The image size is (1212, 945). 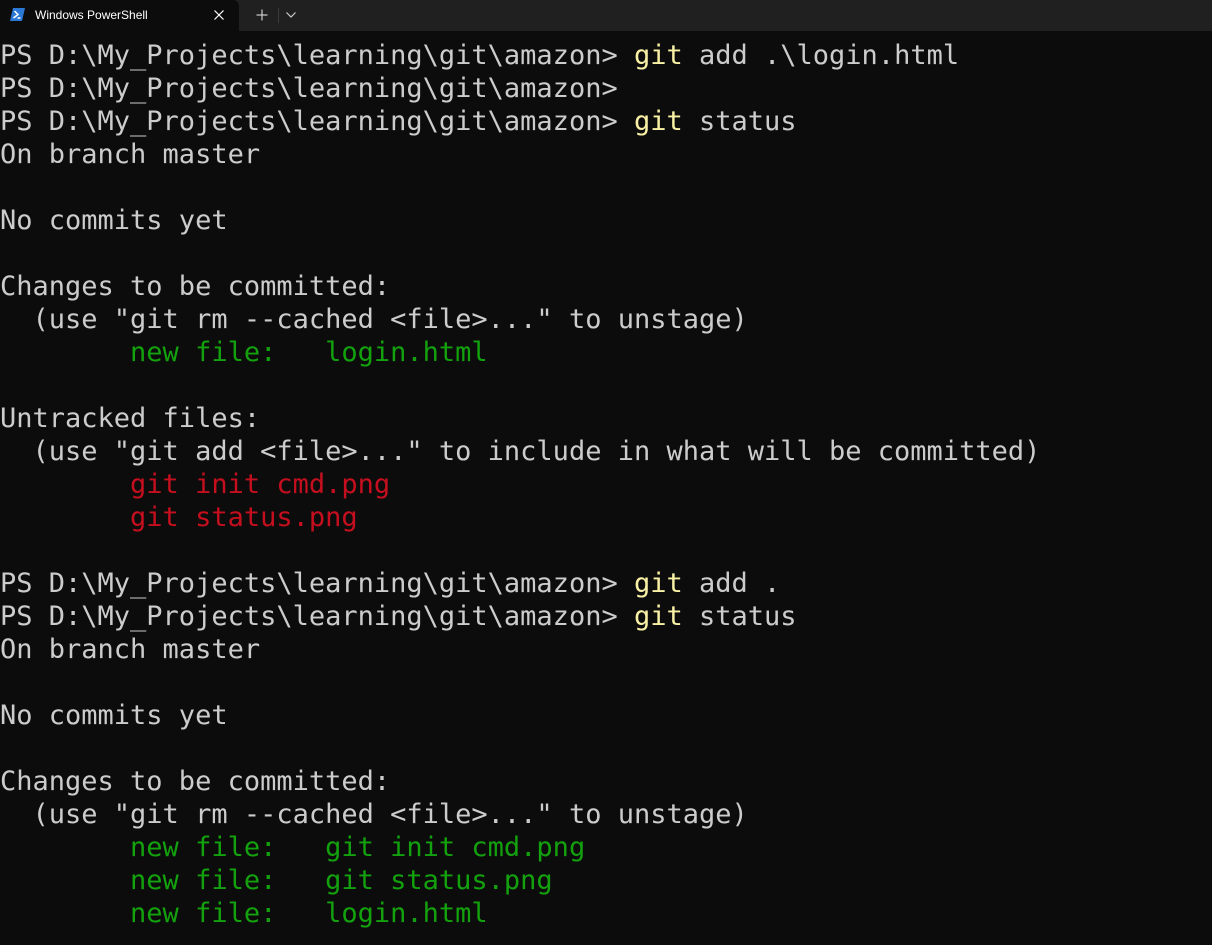 What do you see at coordinates (179, 517) in the screenshot?
I see `untracked-file-line: git status.png` at bounding box center [179, 517].